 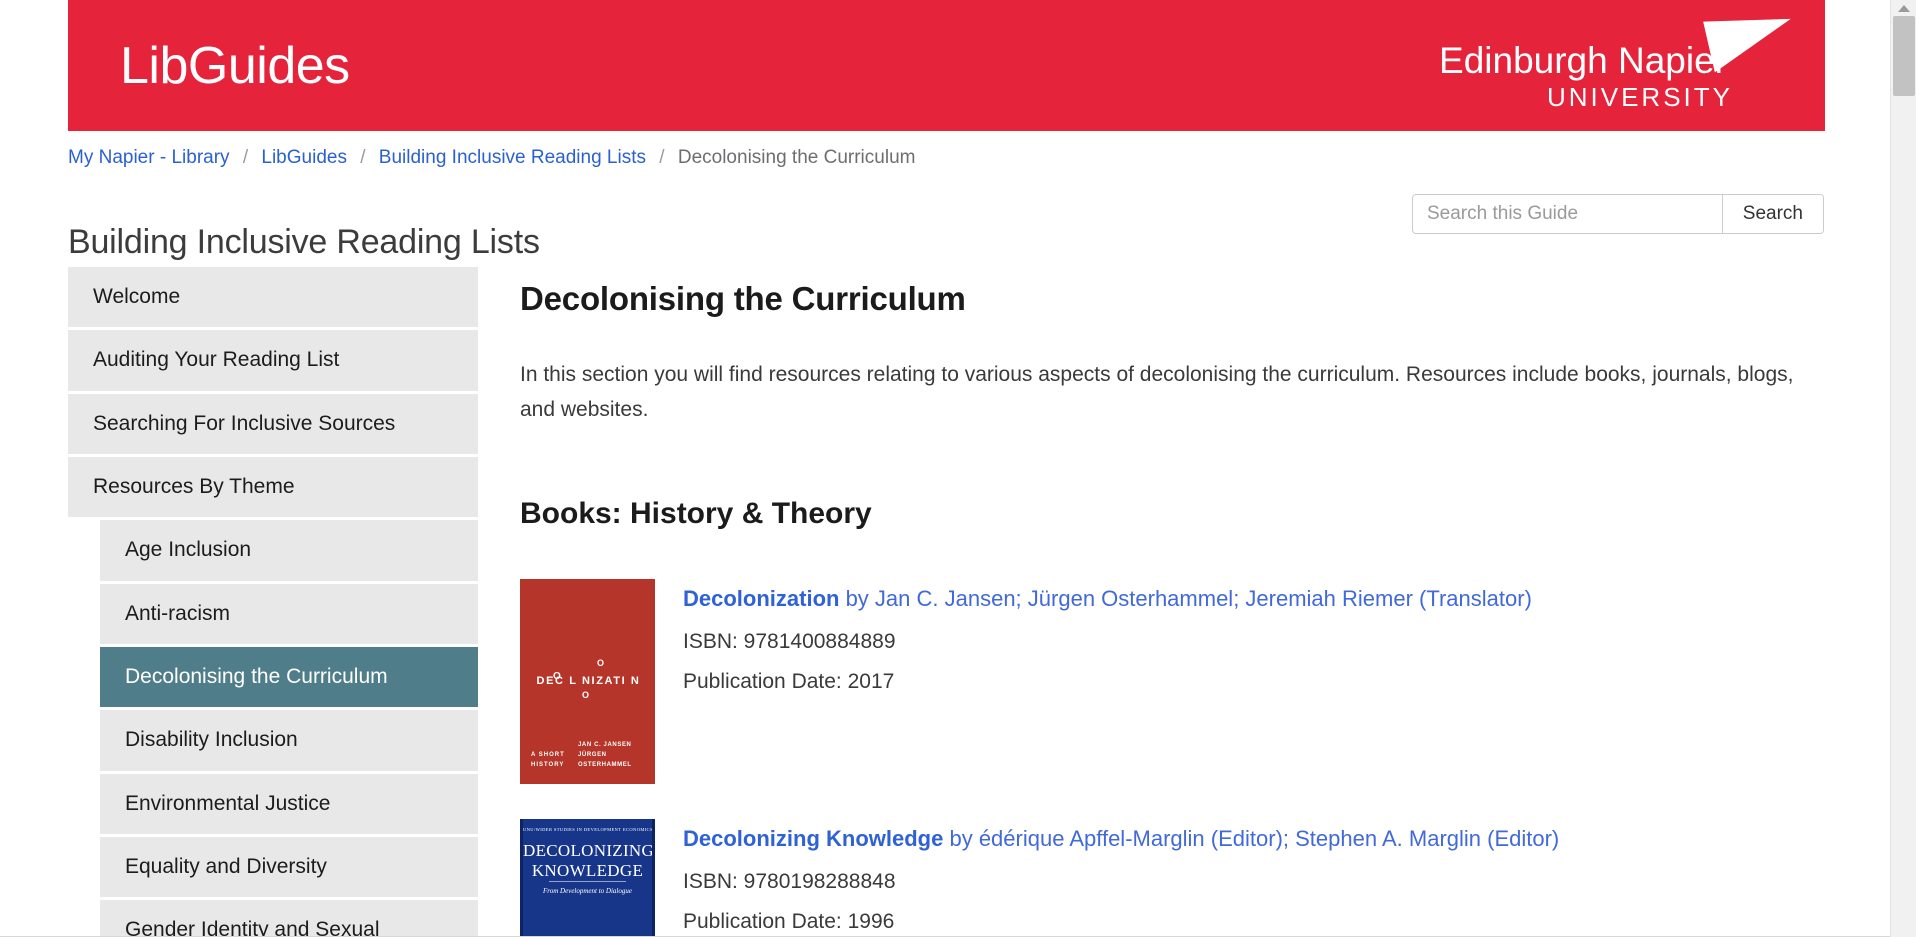 What do you see at coordinates (587, 870) in the screenshot?
I see `cover-title-line2: KNOWLEDGE` at bounding box center [587, 870].